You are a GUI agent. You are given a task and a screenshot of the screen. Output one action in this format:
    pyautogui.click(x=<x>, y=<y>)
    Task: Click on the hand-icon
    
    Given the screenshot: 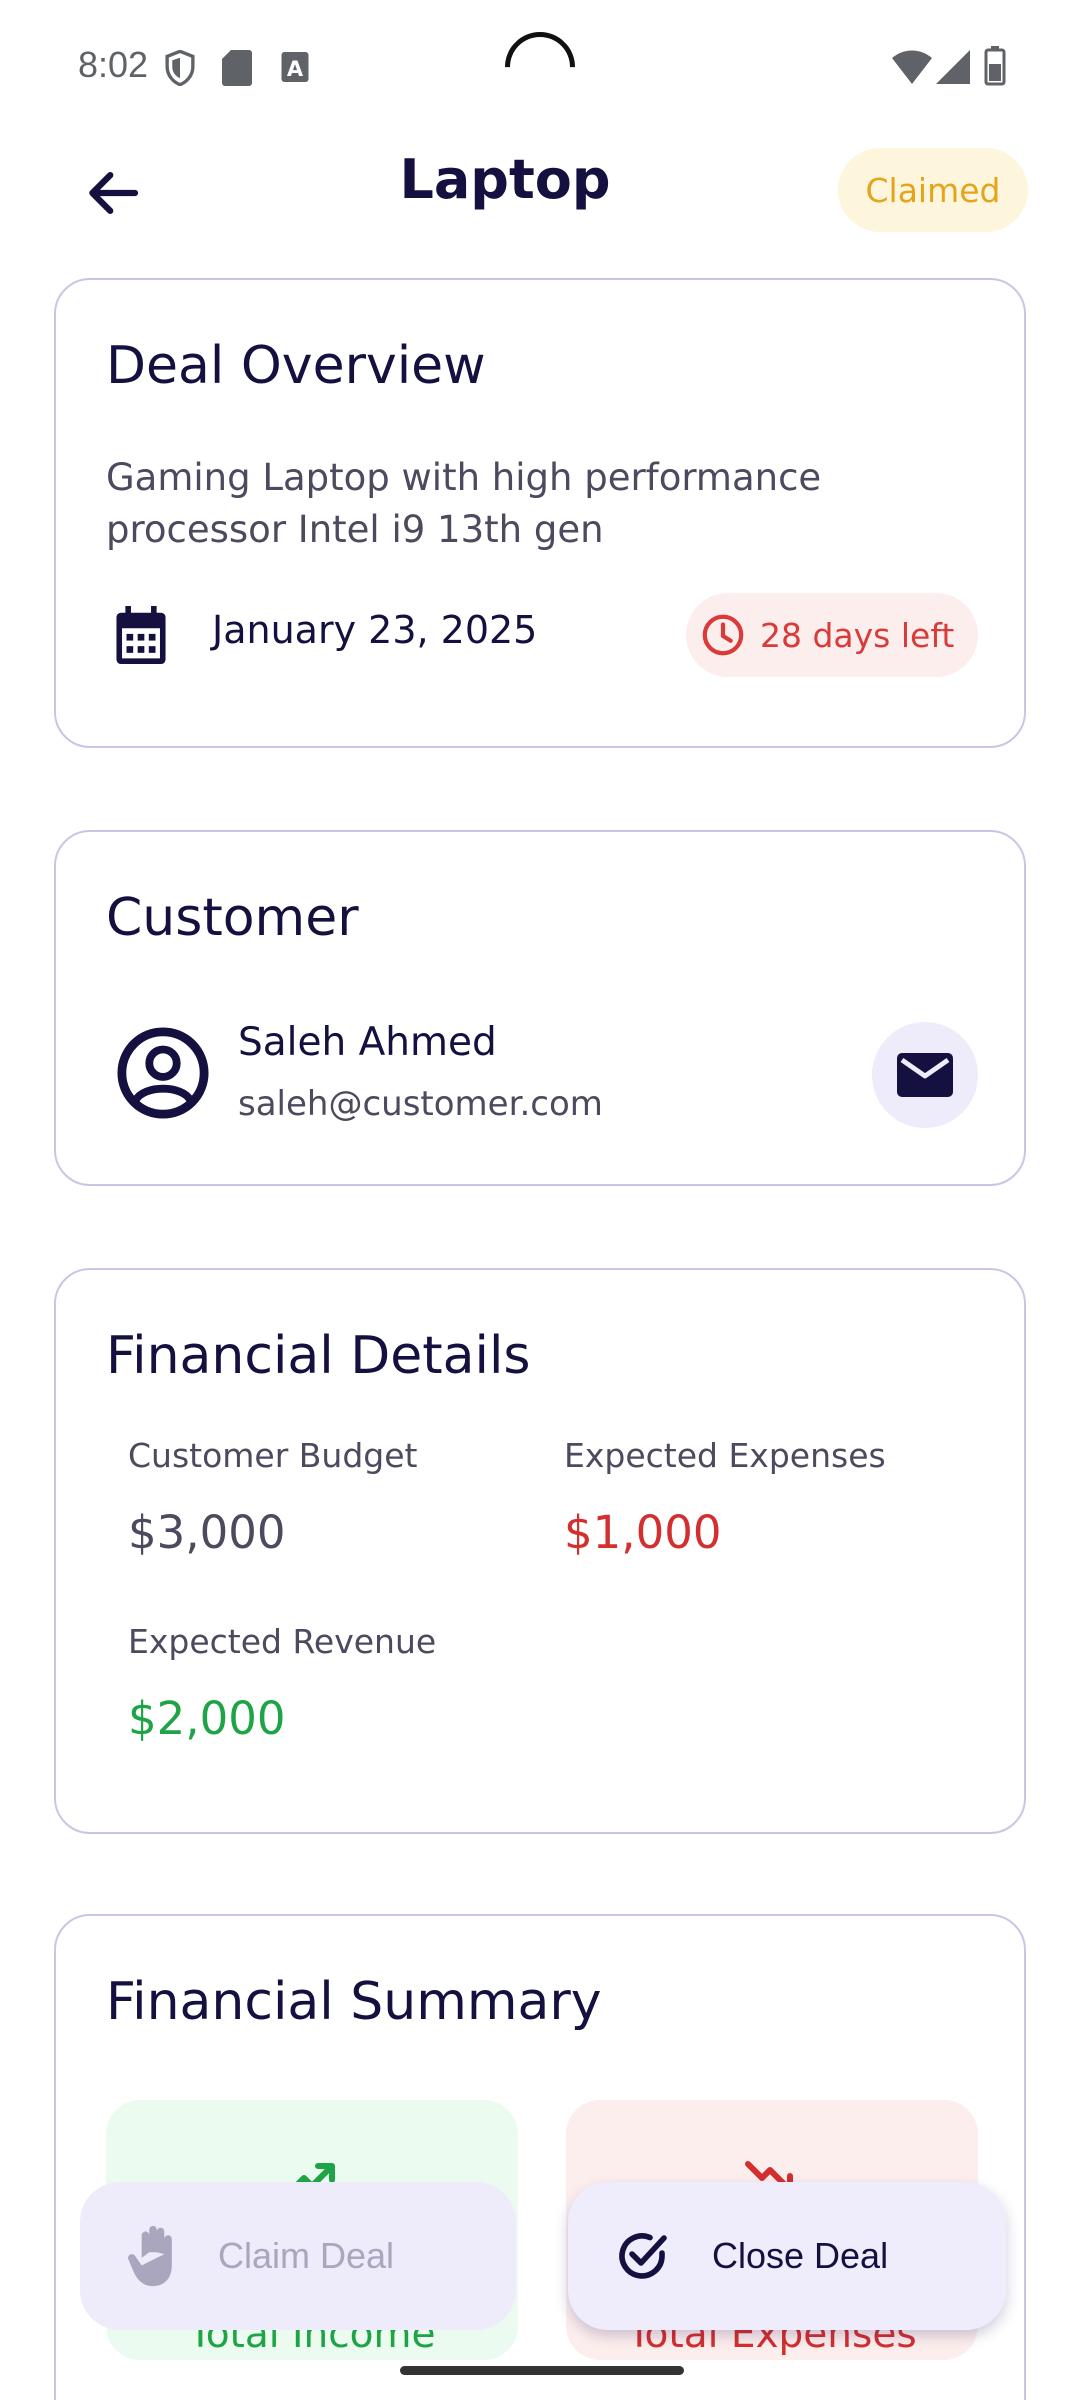 What is the action you would take?
    pyautogui.click(x=150, y=2256)
    